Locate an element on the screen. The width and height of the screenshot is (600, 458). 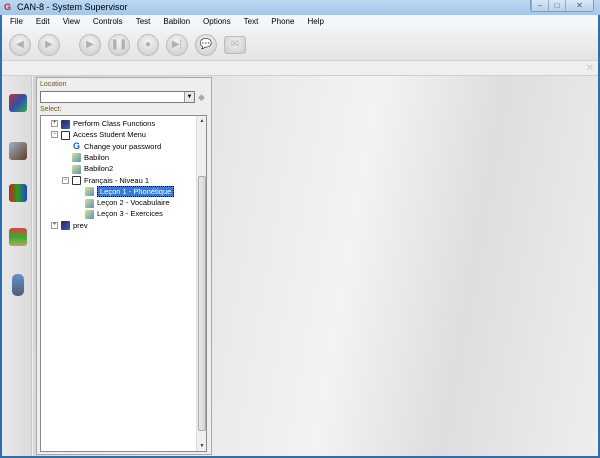
tree-item: Leçon 3 - Exercices is located at coordinates (124, 213).